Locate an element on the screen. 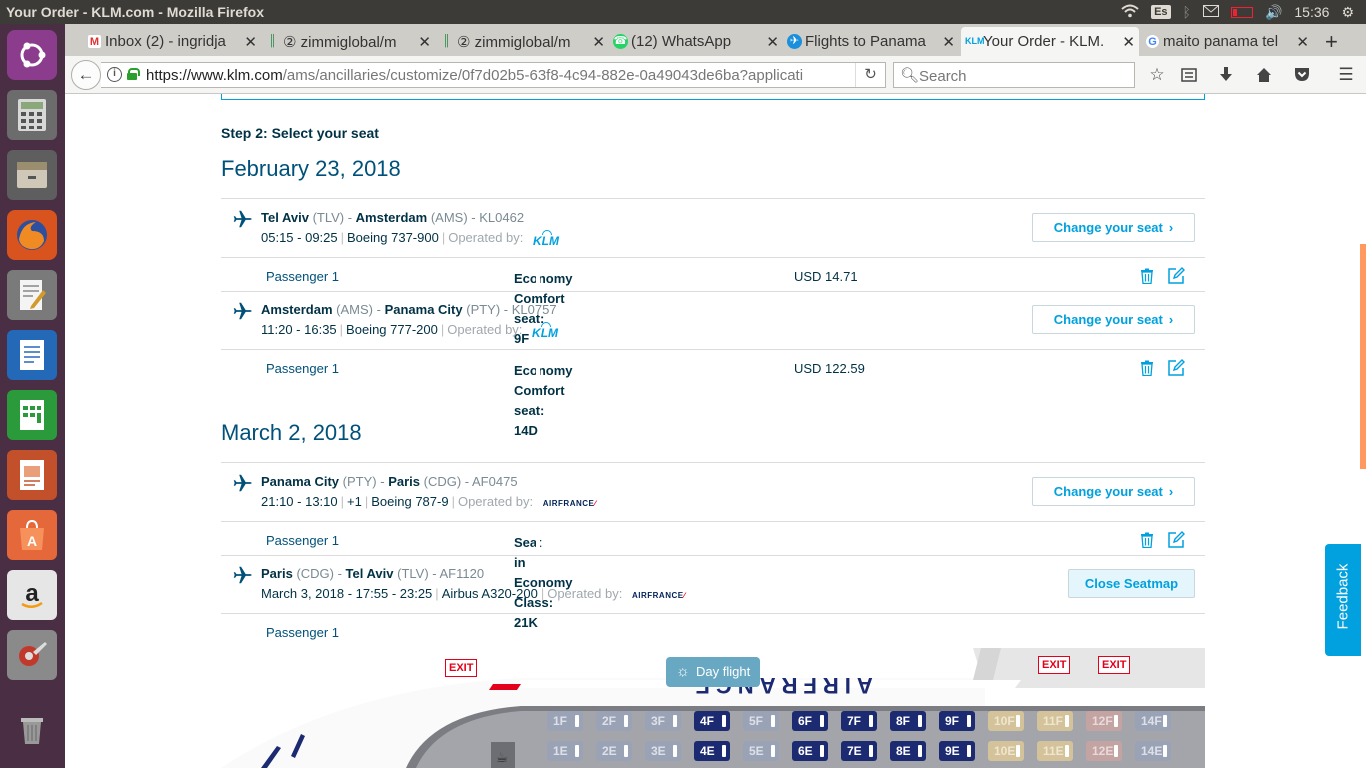 The width and height of the screenshot is (1366, 768). klm-logo: KLM is located at coordinates (546, 331).